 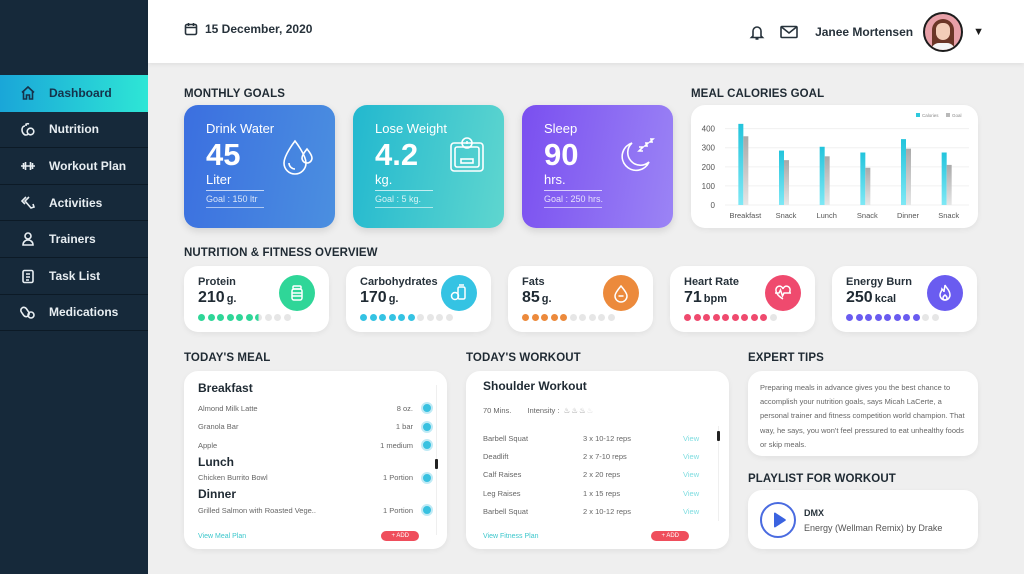 I want to click on sidebar-item-activities: Activities, so click(x=74, y=203).